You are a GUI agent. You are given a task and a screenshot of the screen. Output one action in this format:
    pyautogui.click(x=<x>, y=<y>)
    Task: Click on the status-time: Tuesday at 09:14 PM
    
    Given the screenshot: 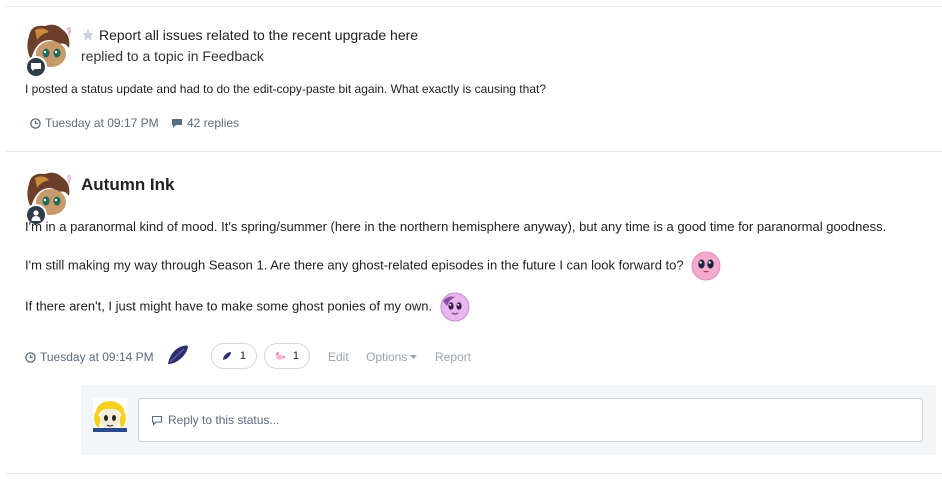 What is the action you would take?
    pyautogui.click(x=89, y=357)
    